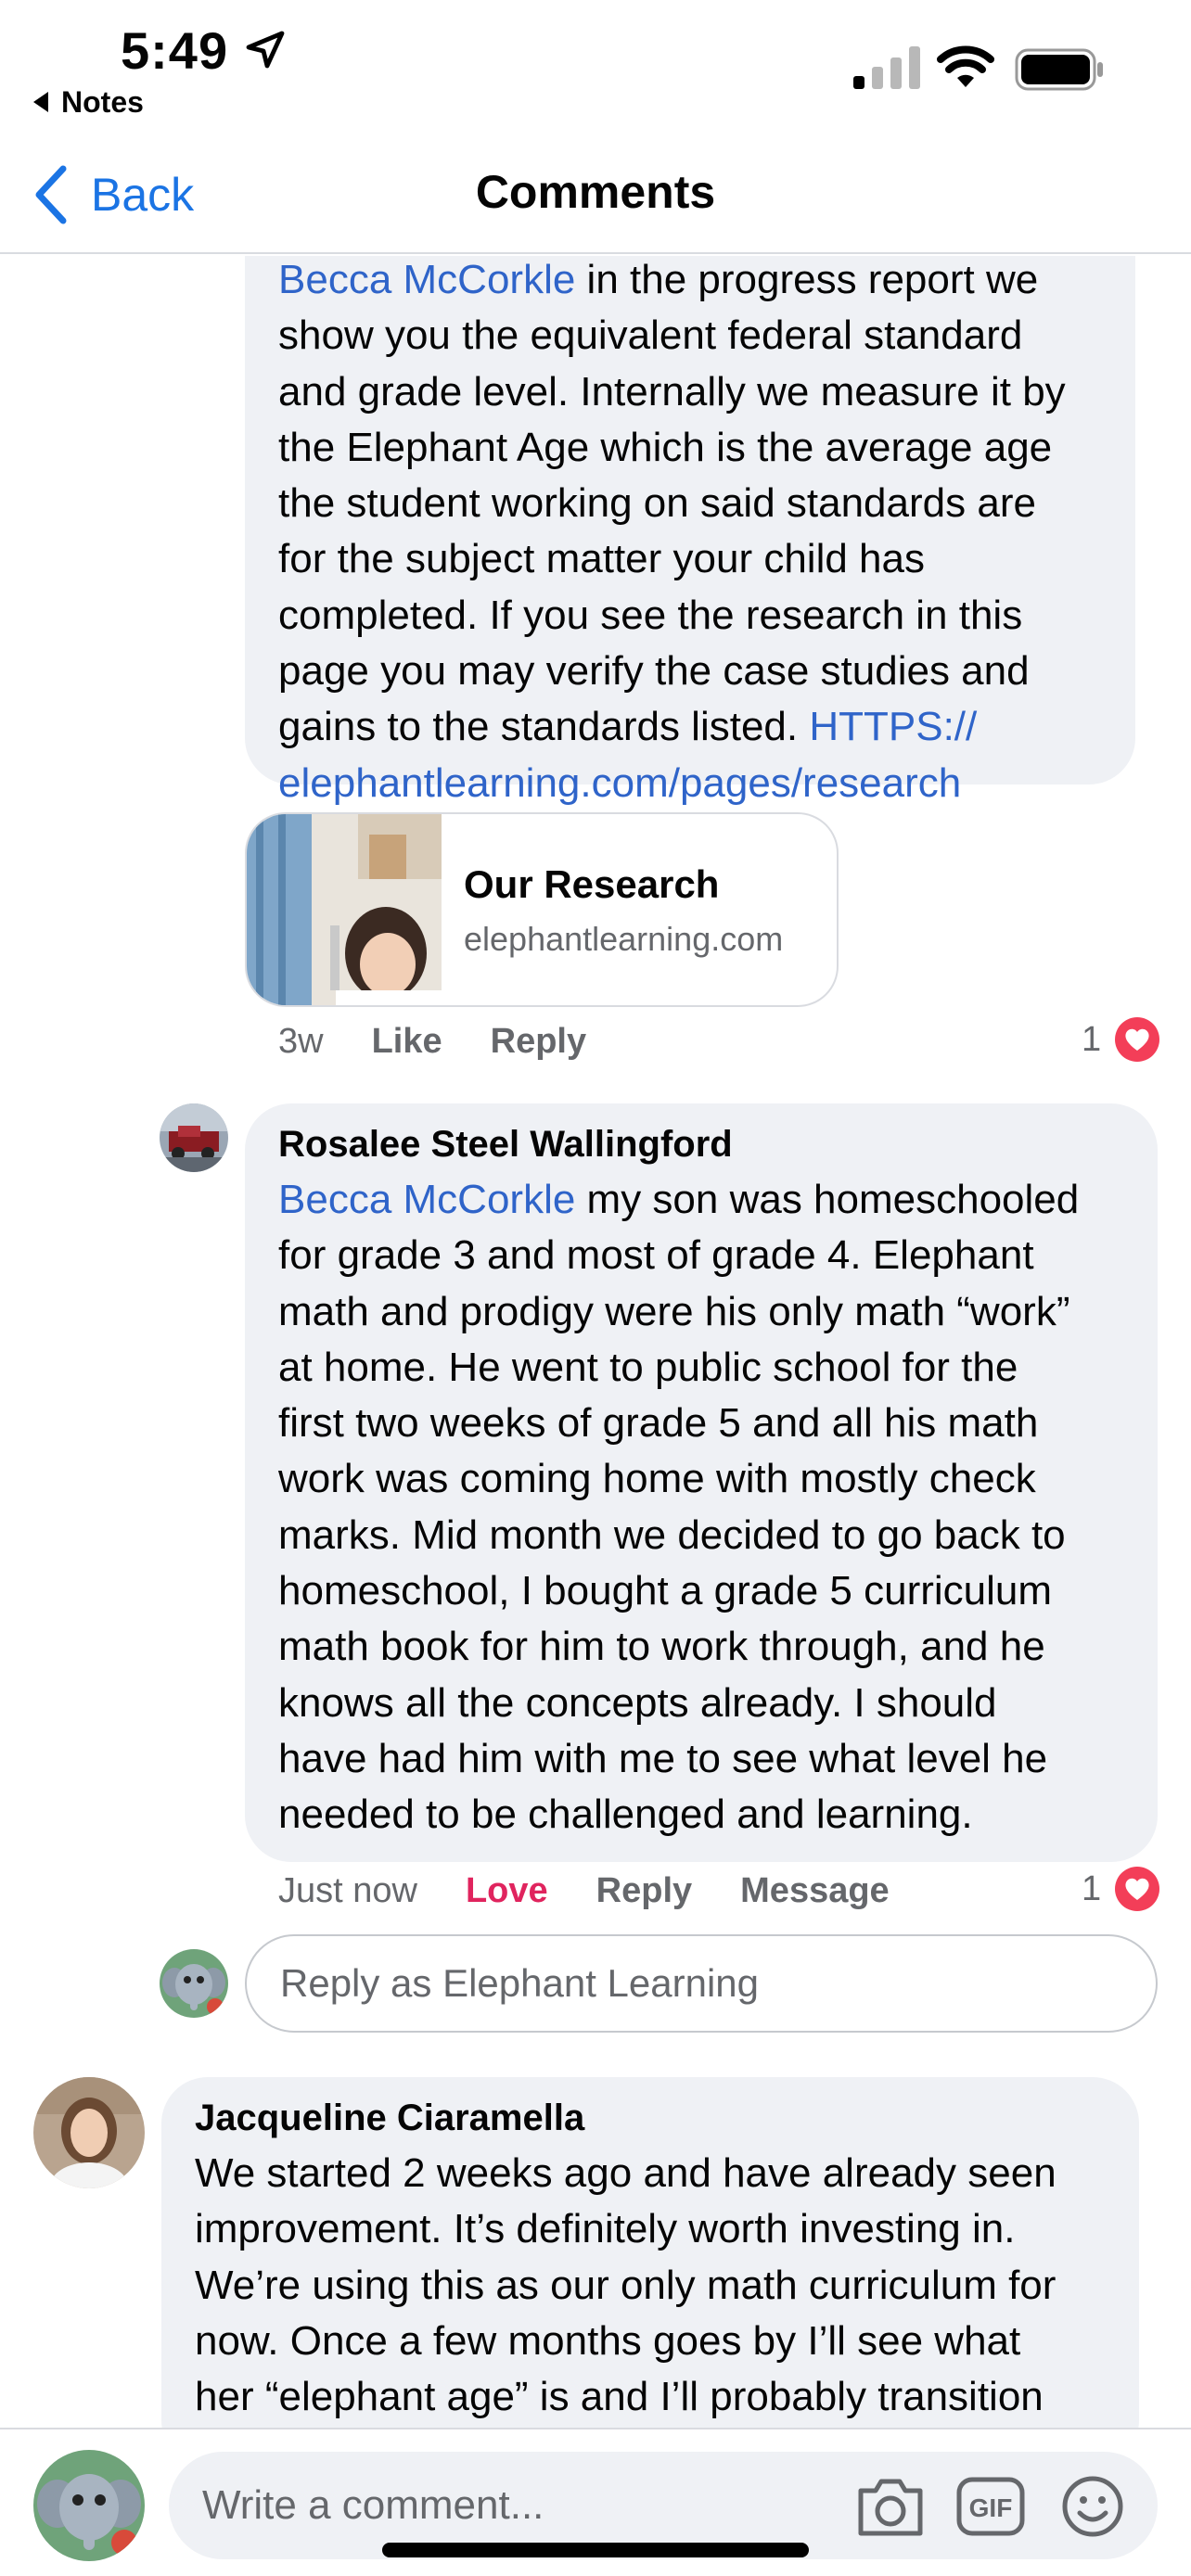 The image size is (1191, 2576). Describe the element at coordinates (595, 192) in the screenshot. I see `page-title: Comments` at that location.